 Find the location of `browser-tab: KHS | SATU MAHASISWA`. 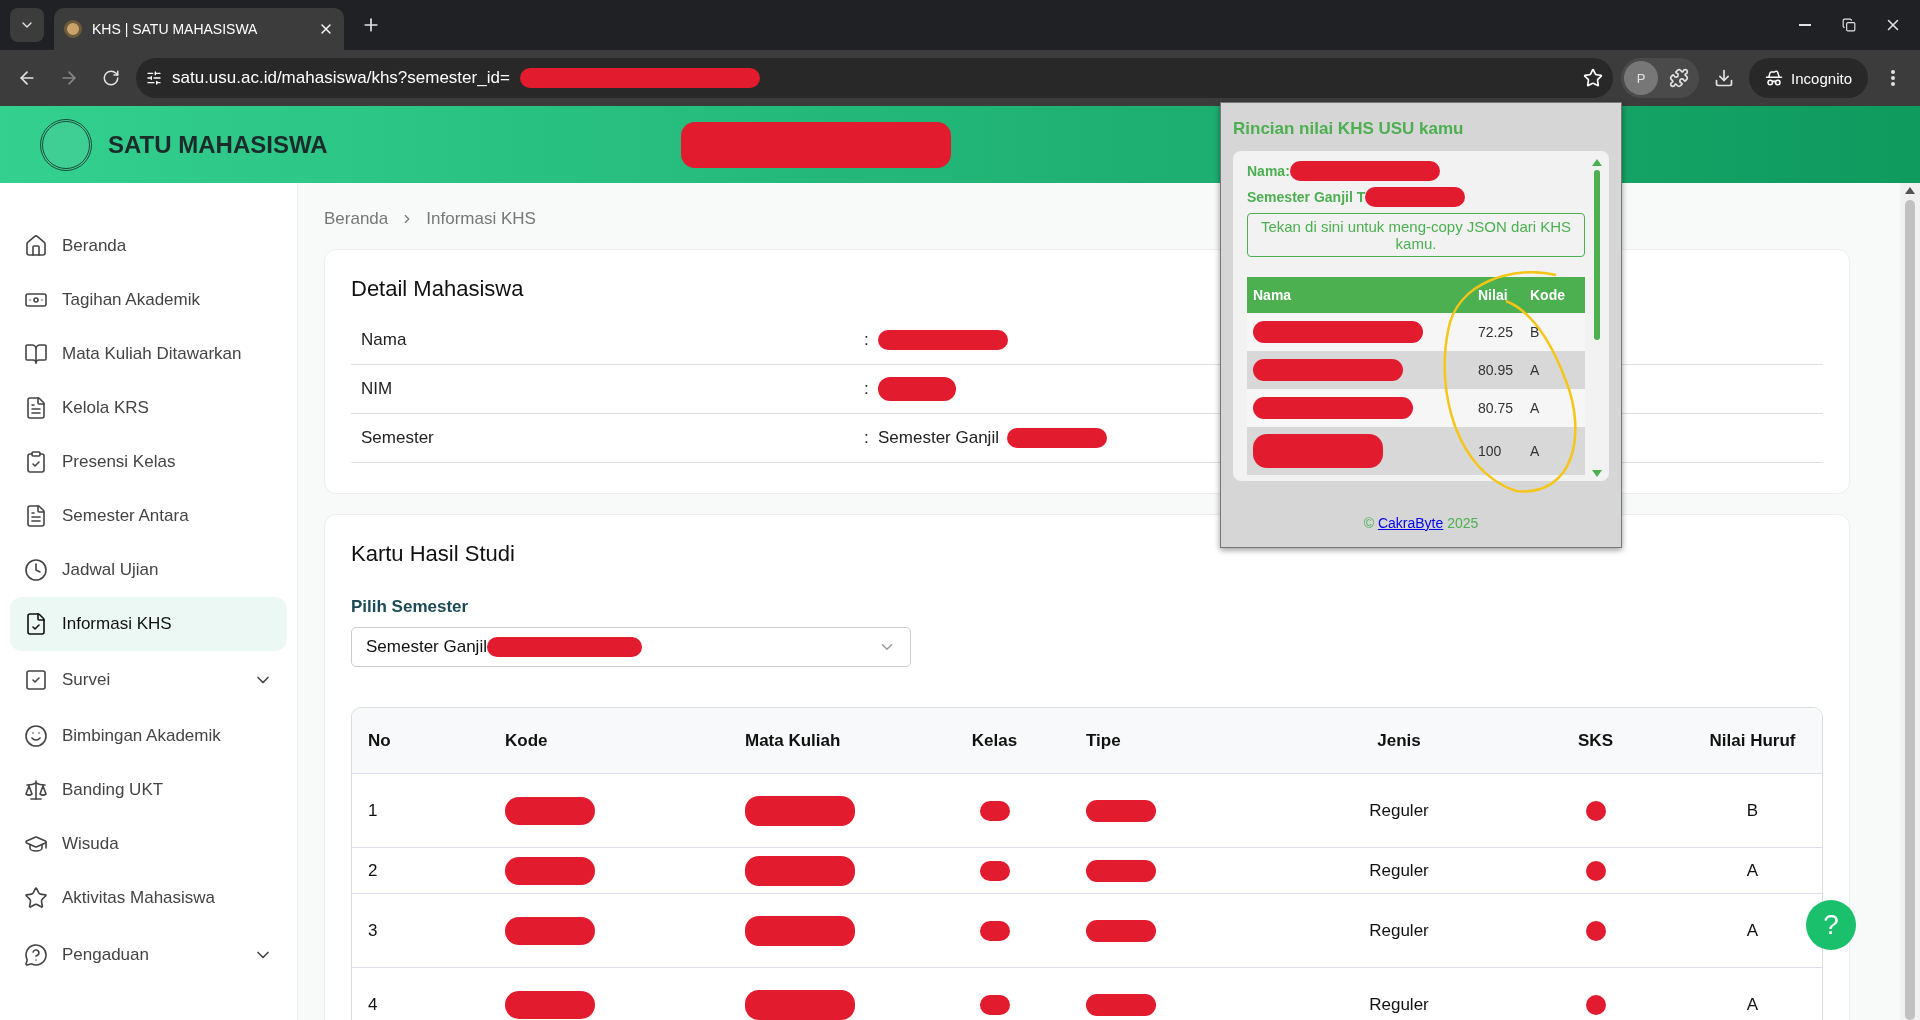

browser-tab: KHS | SATU MAHASISWA is located at coordinates (199, 29).